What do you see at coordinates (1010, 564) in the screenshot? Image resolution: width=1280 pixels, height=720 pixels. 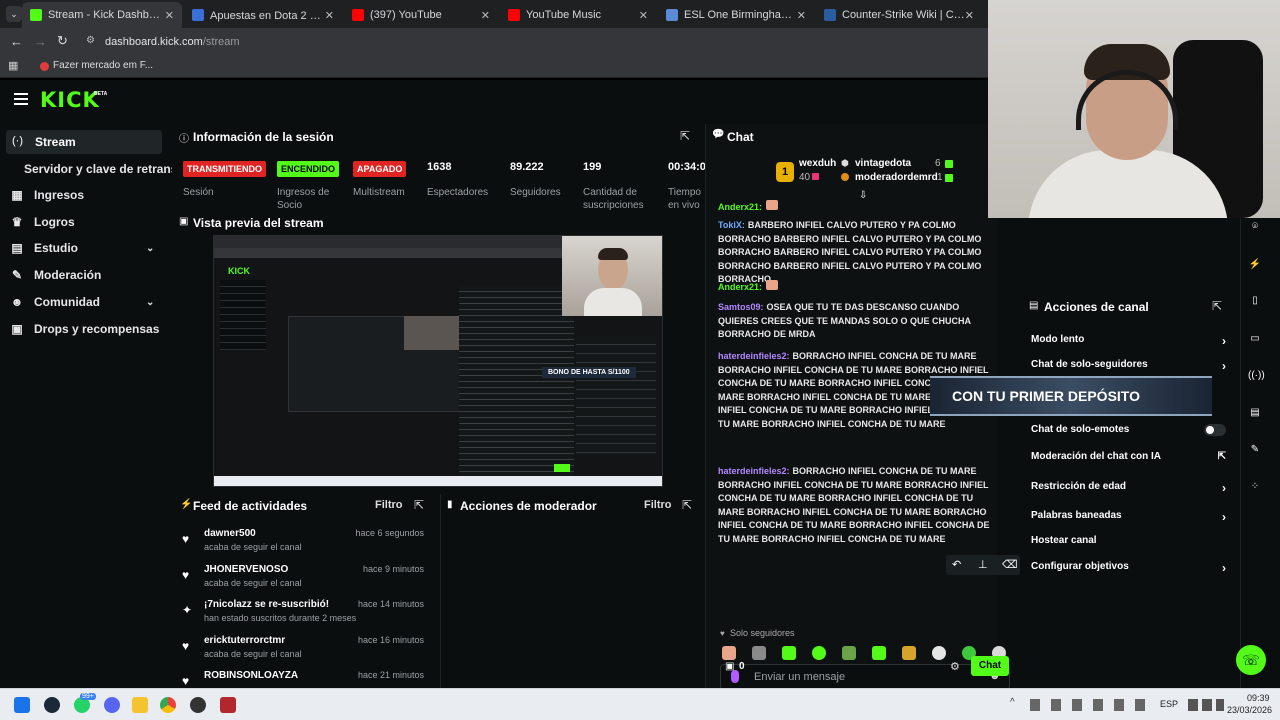 I see `trash-icon: ⌫` at bounding box center [1010, 564].